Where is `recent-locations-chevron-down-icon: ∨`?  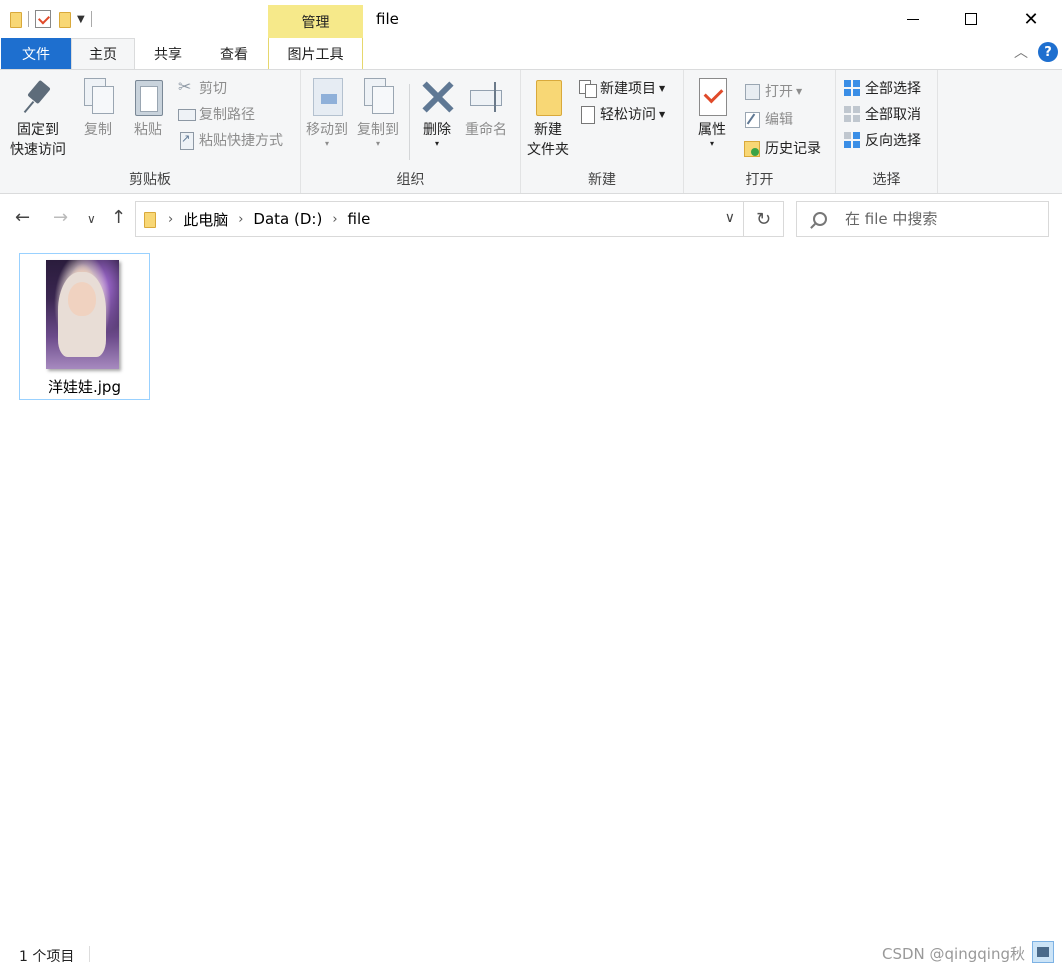
recent-locations-chevron-down-icon: ∨ is located at coordinates (91, 219).